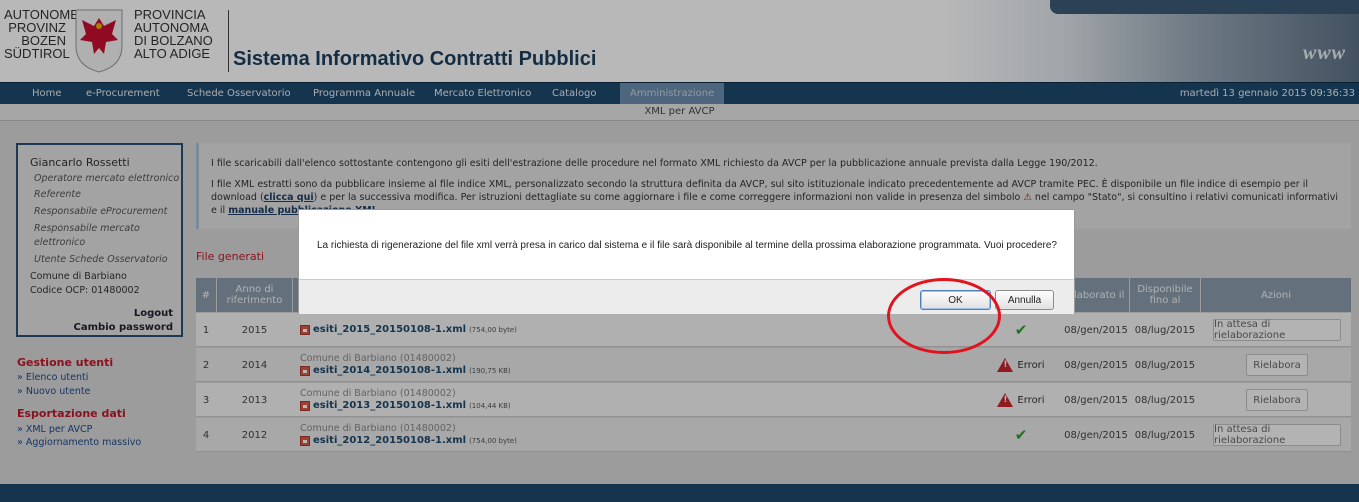 This screenshot has height=502, width=1359. I want to click on highlight-circle, so click(944, 316).